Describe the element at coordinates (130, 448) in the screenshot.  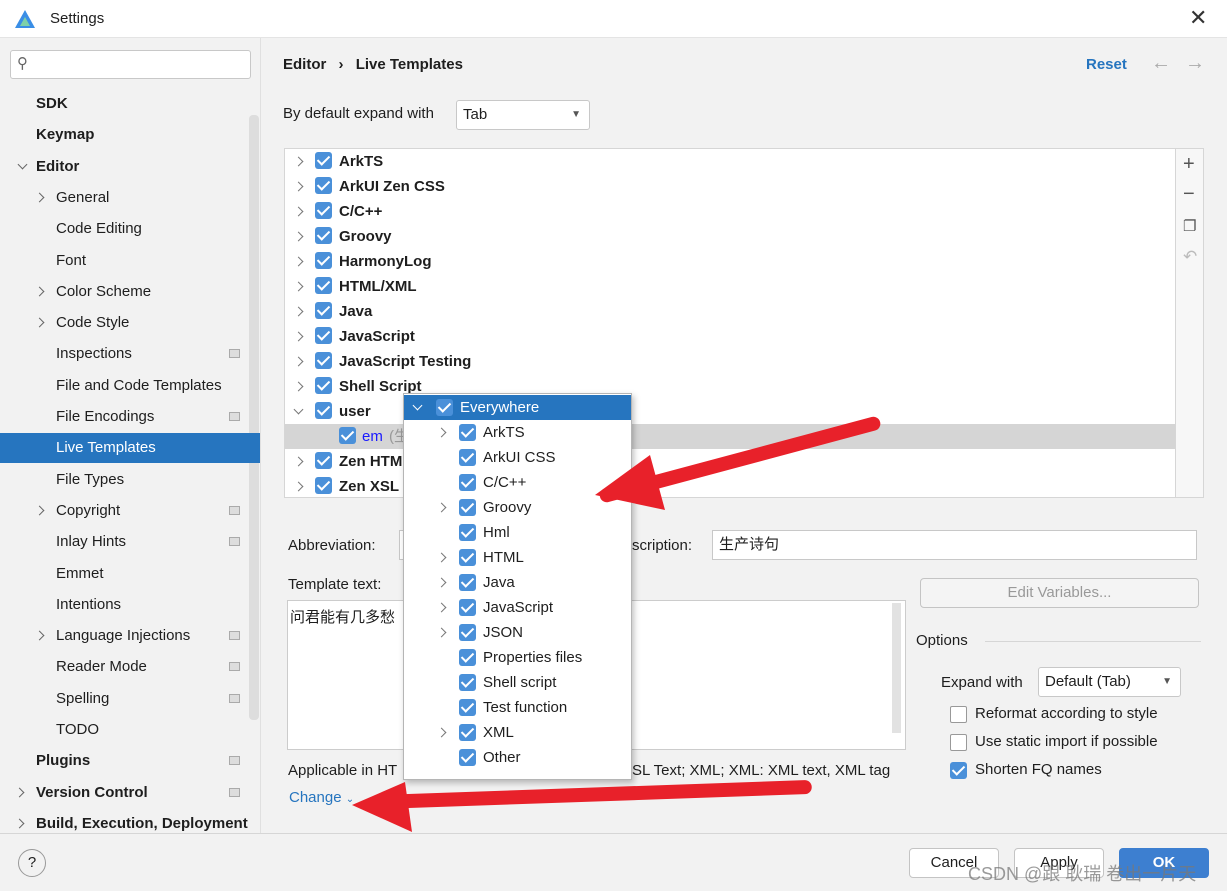
I see `sidebar-item-live-templates: Live Templates` at that location.